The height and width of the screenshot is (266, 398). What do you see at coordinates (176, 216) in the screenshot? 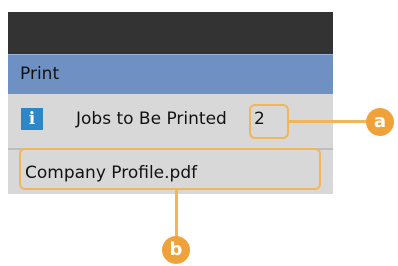
I see `callout-line-b` at bounding box center [176, 216].